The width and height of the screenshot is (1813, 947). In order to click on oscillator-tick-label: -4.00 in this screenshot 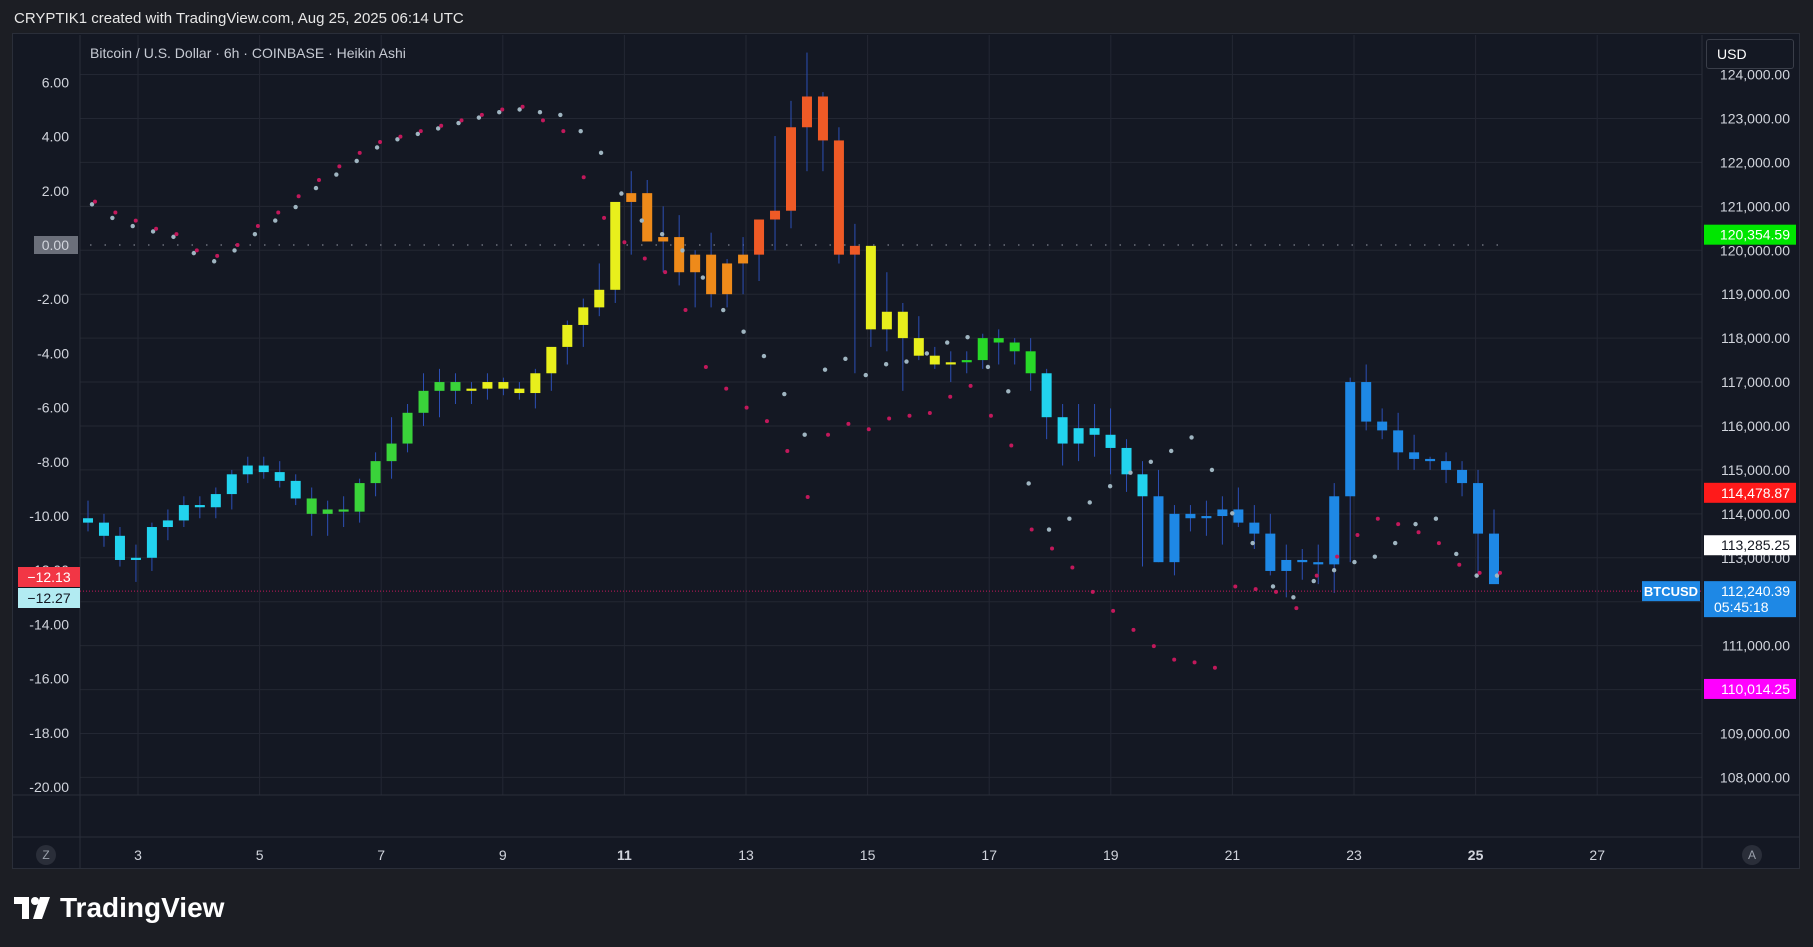, I will do `click(53, 353)`.